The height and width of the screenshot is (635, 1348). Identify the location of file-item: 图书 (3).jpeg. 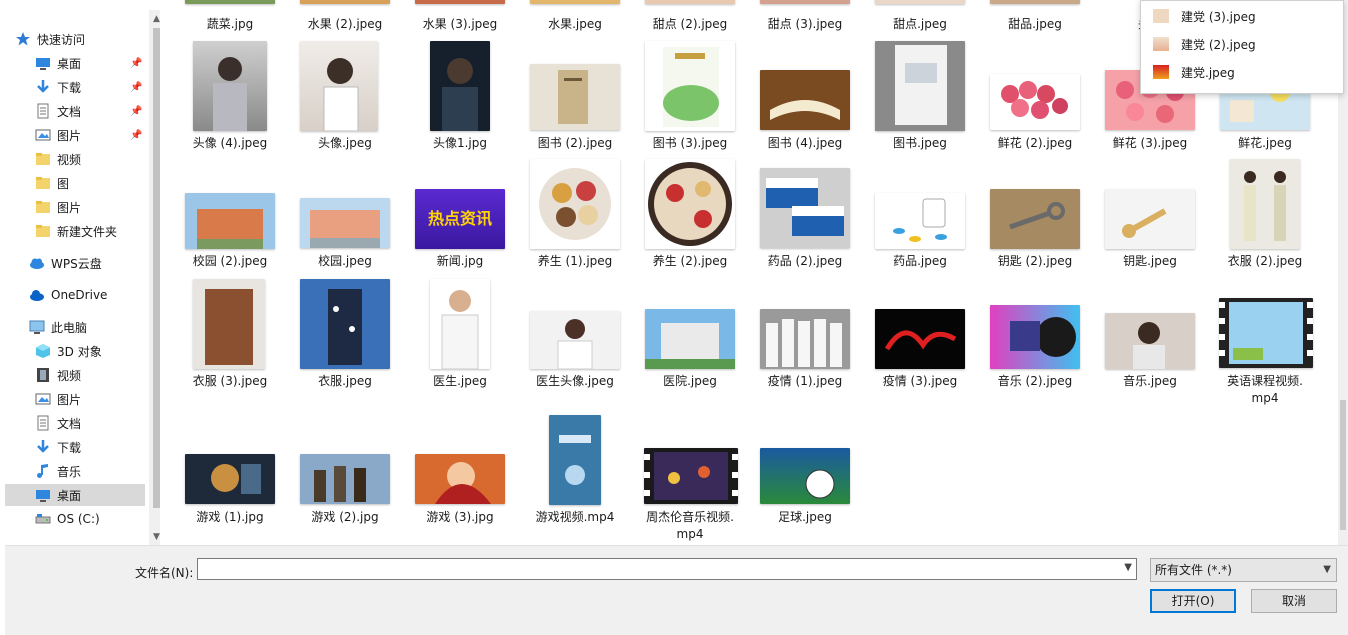
(690, 98).